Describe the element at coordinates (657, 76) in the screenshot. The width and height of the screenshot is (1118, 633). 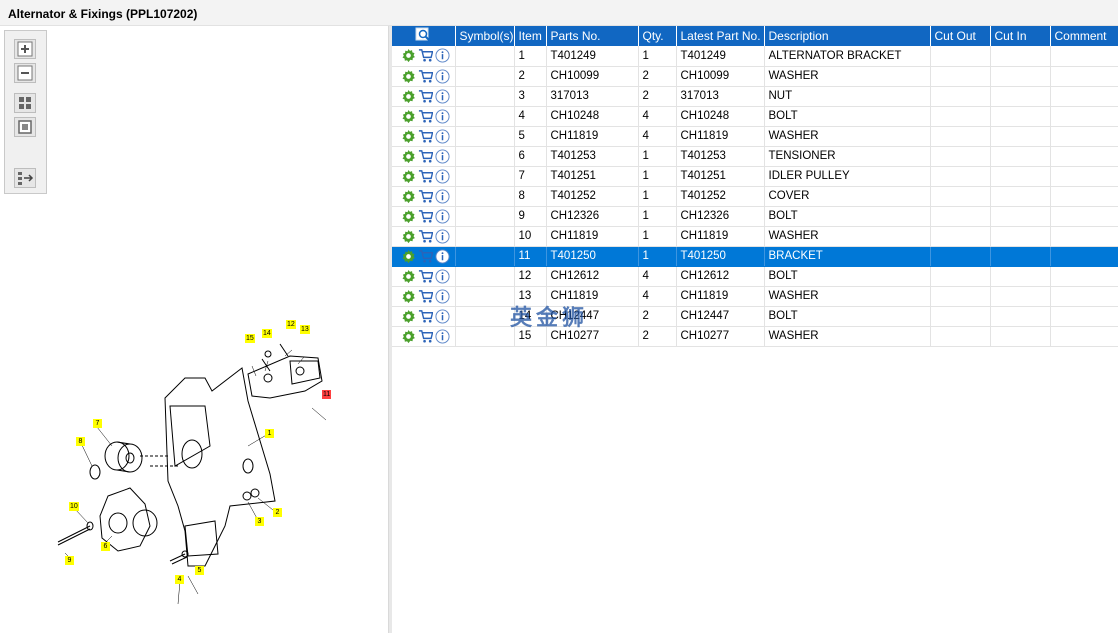
I see `qty-cell: 2` at that location.